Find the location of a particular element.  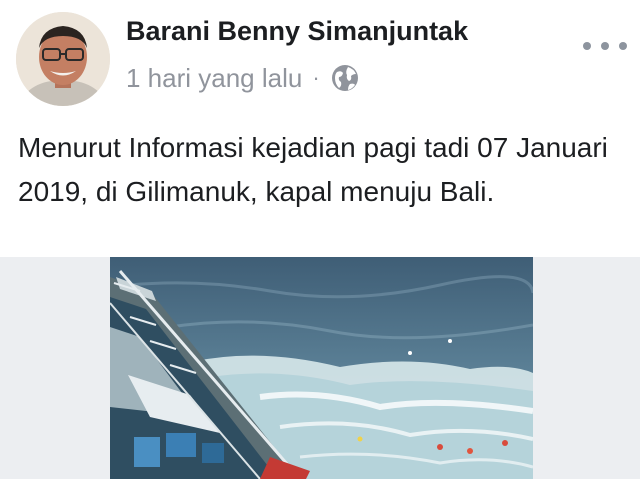

globe-icon is located at coordinates (345, 78).